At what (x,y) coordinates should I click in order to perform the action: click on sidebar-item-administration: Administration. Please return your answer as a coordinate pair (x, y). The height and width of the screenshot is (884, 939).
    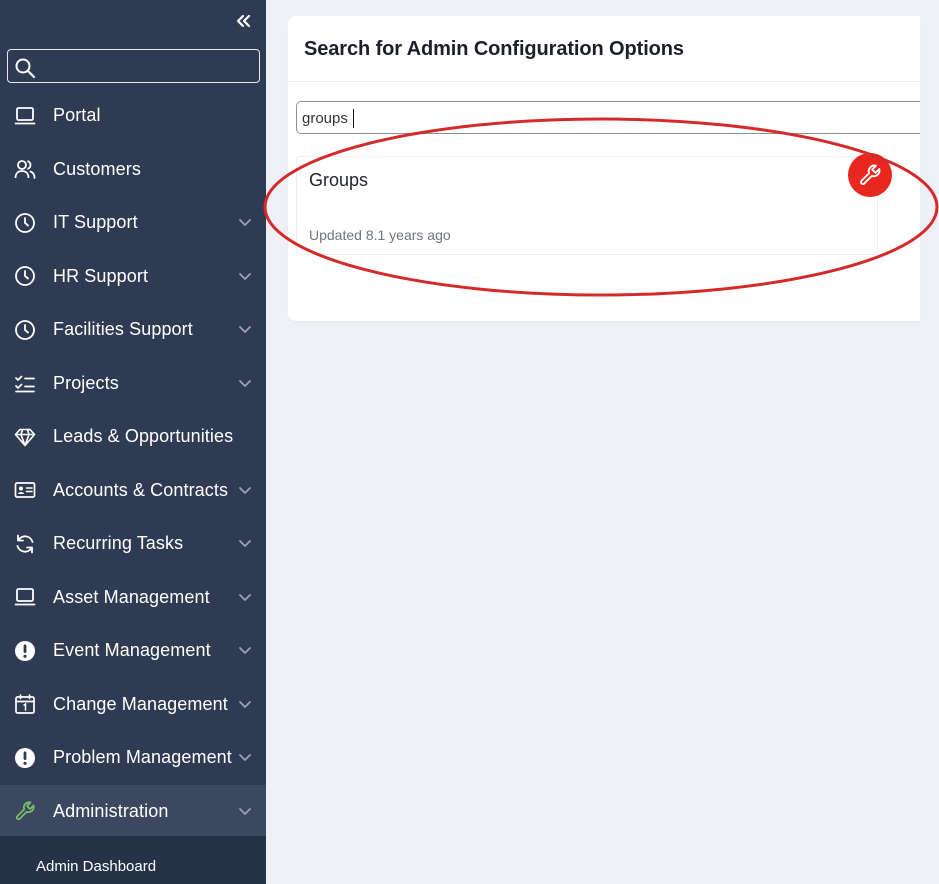
    Looking at the image, I should click on (133, 811).